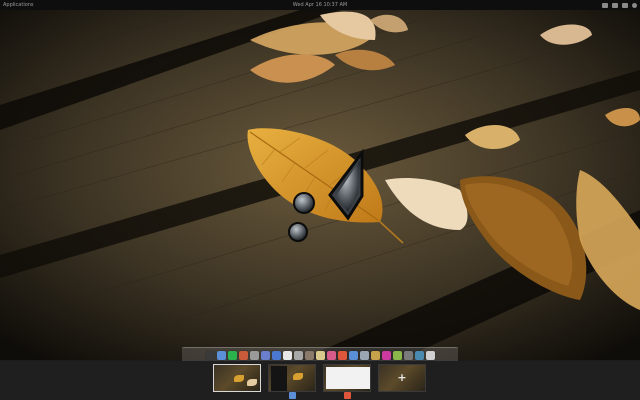 The image size is (640, 400). I want to click on volume-icon, so click(615, 5).